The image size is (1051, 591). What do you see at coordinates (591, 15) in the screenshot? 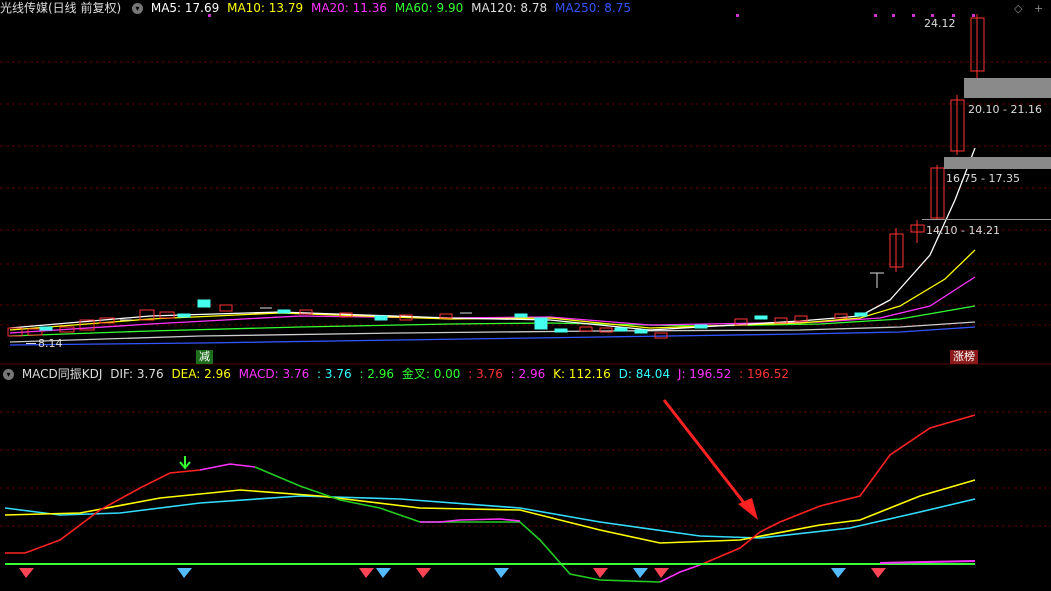
I see `top-marker-dots` at bounding box center [591, 15].